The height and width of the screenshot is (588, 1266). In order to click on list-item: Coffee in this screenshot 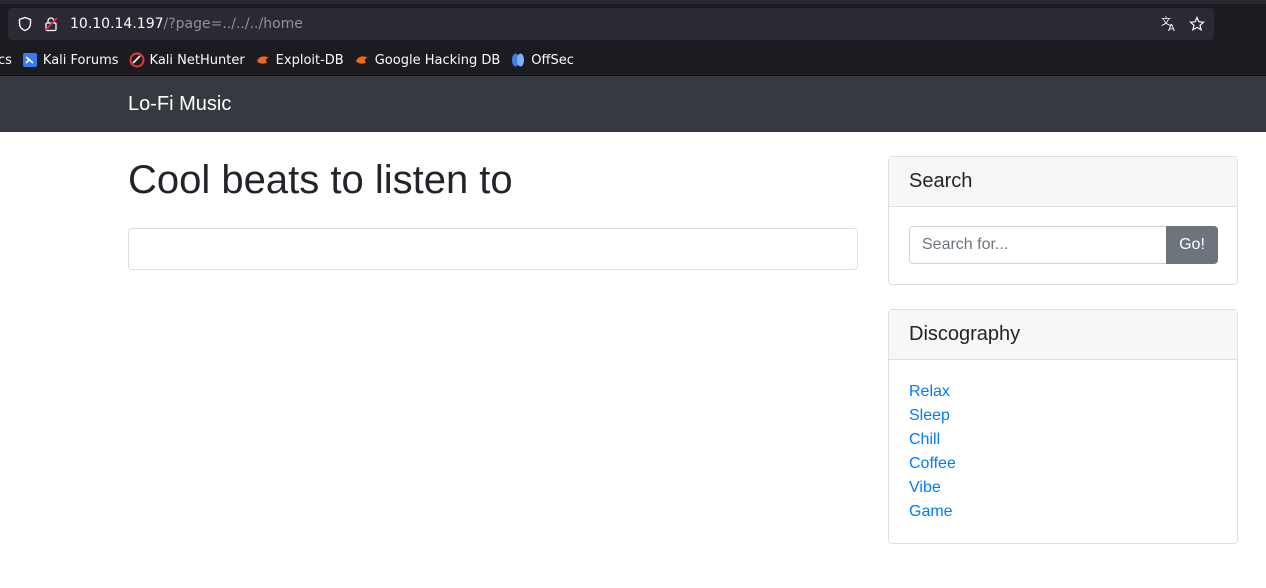, I will do `click(1073, 464)`.